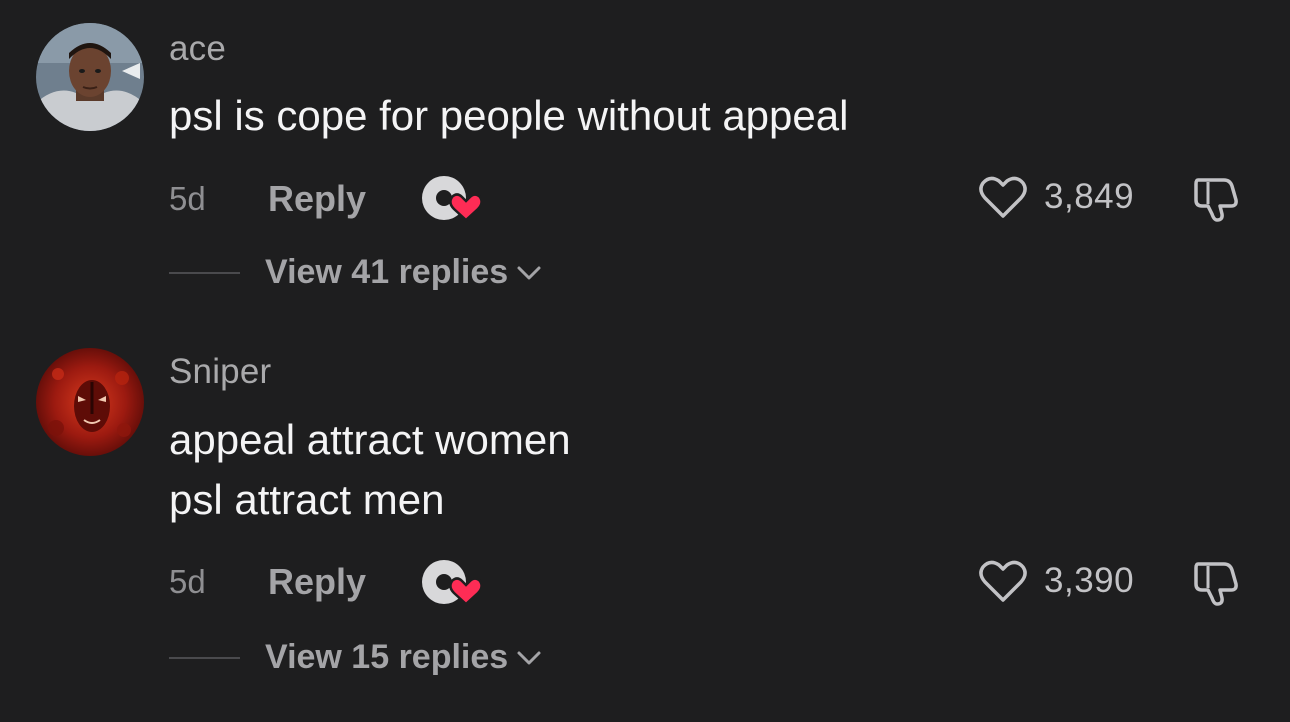 The width and height of the screenshot is (1290, 722). Describe the element at coordinates (197, 49) in the screenshot. I see `comment-username: ace` at that location.